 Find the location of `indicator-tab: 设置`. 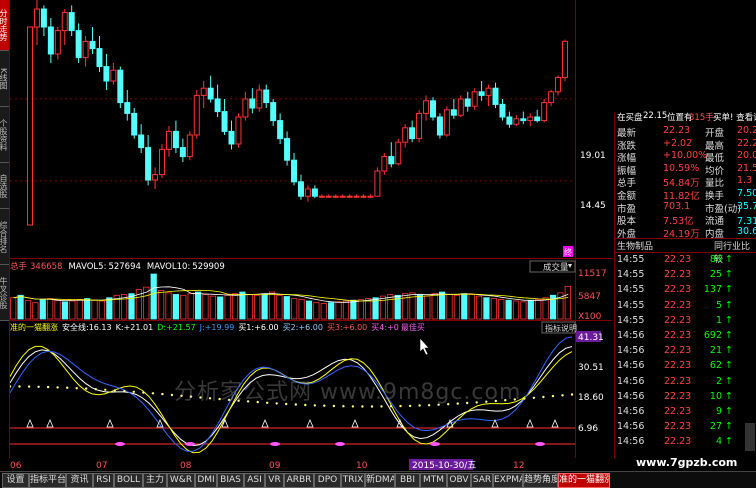

indicator-tab: 设置 is located at coordinates (15, 480).